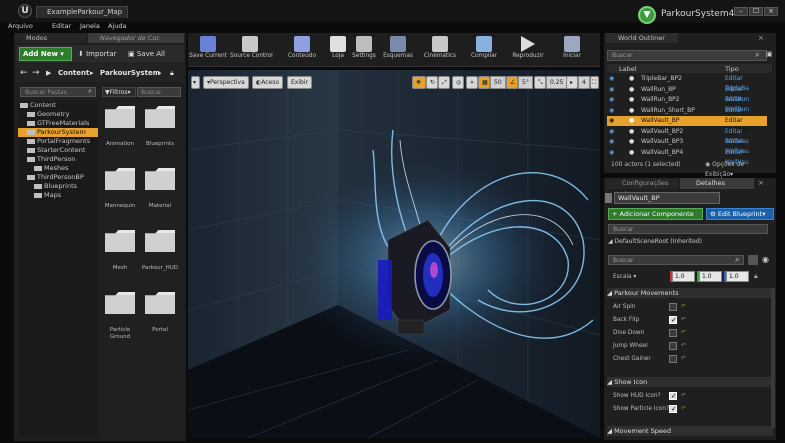  Describe the element at coordinates (58, 132) in the screenshot. I see `tree-item: ParkourSystem` at that location.